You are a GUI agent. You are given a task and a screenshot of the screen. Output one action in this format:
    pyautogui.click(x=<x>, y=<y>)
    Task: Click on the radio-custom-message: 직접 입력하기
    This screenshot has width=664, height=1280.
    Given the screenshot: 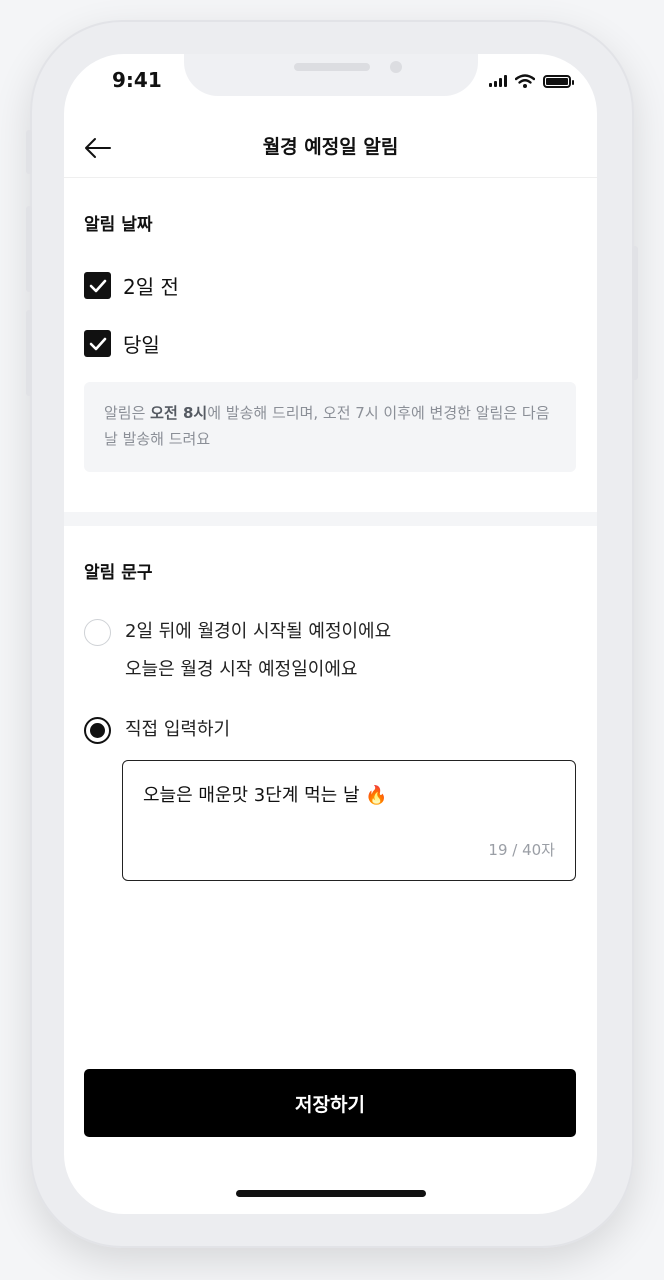 What is the action you would take?
    pyautogui.click(x=157, y=733)
    